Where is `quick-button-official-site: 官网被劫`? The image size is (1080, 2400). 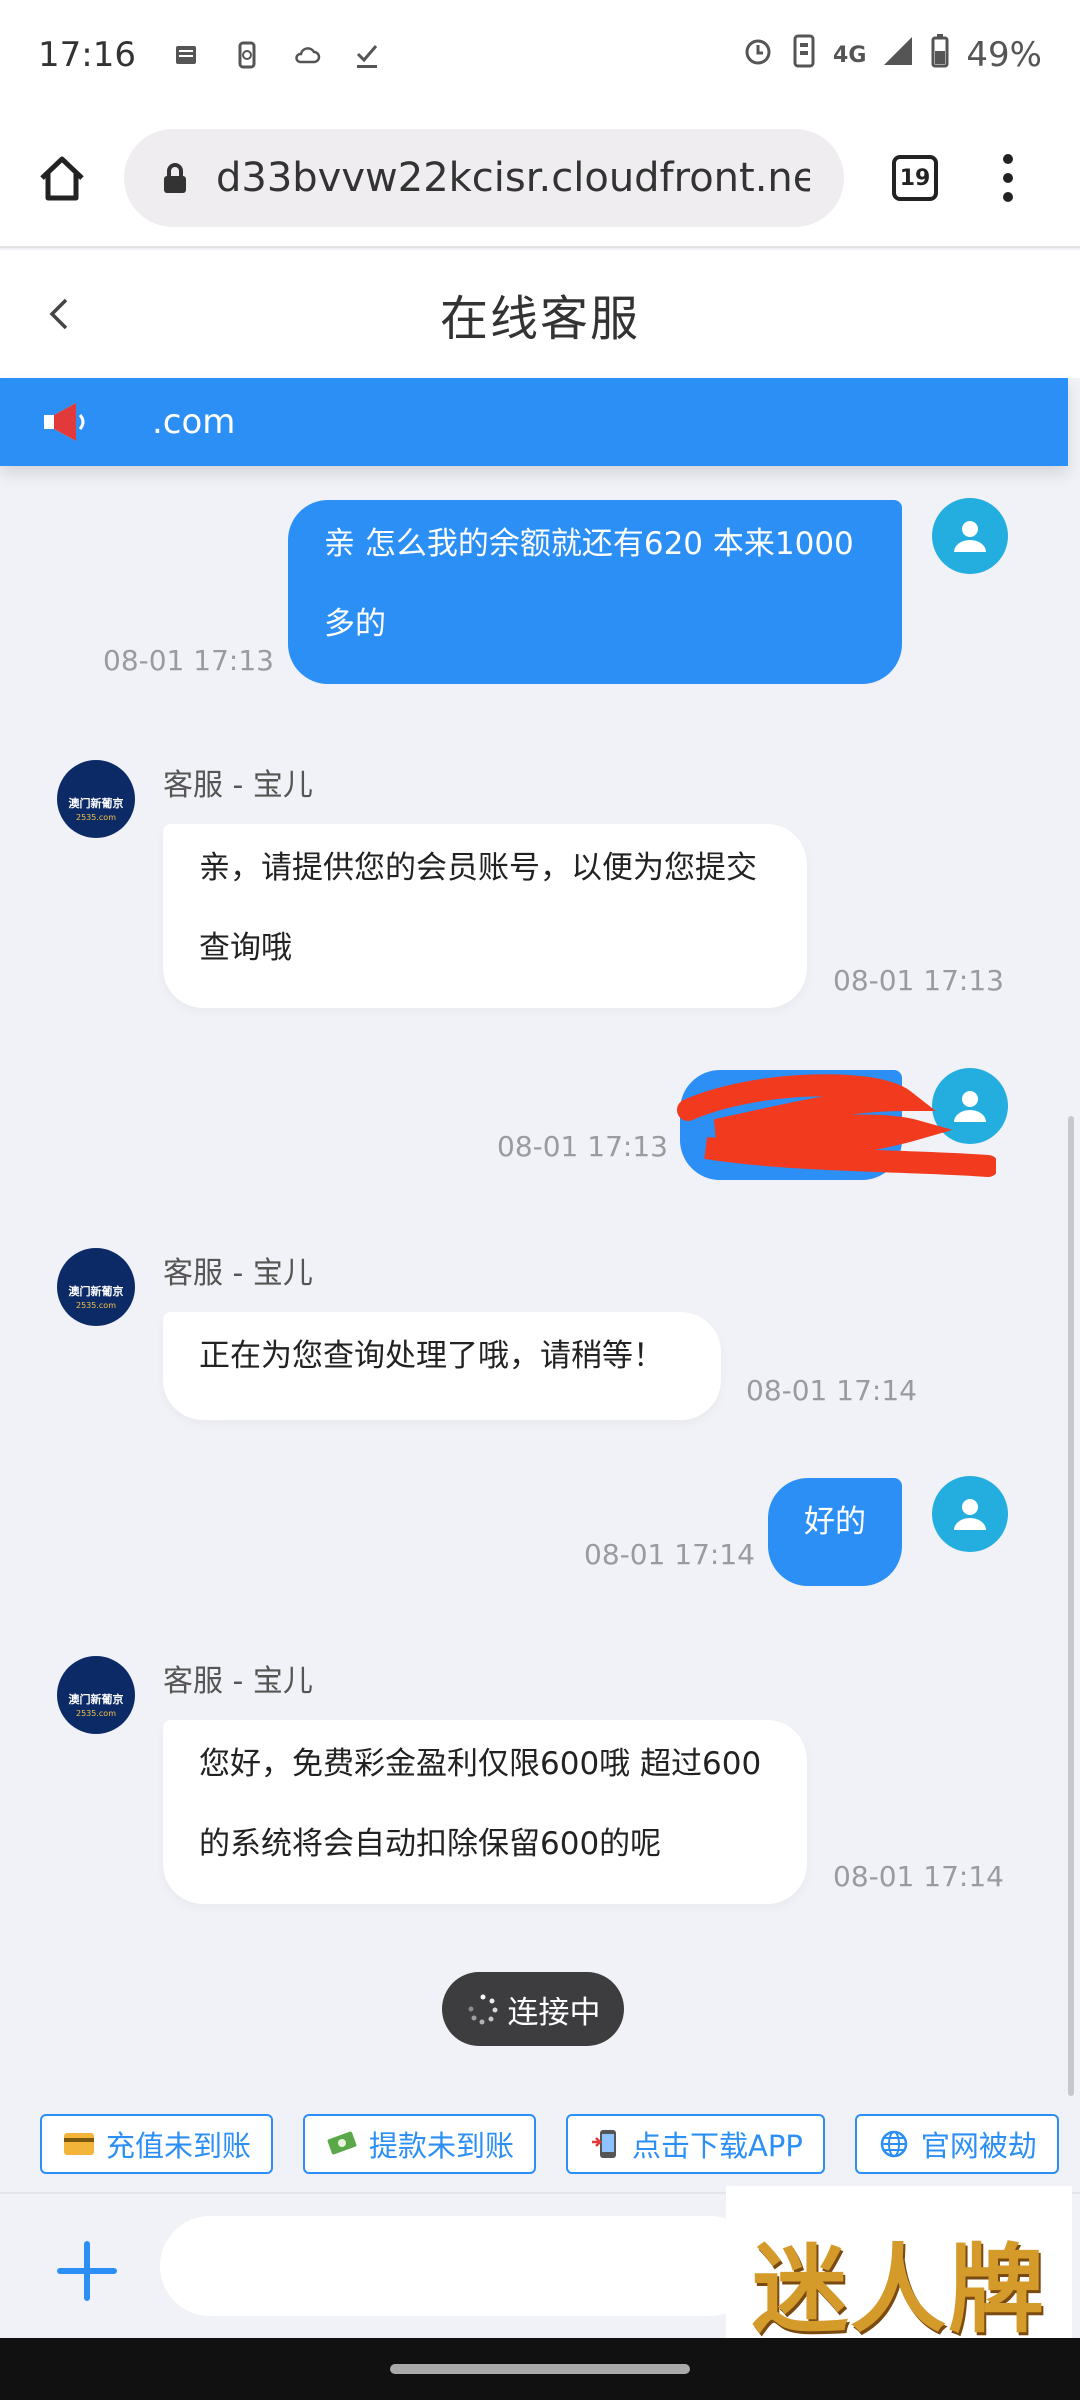
quick-button-official-site: 官网被劫 is located at coordinates (956, 2144).